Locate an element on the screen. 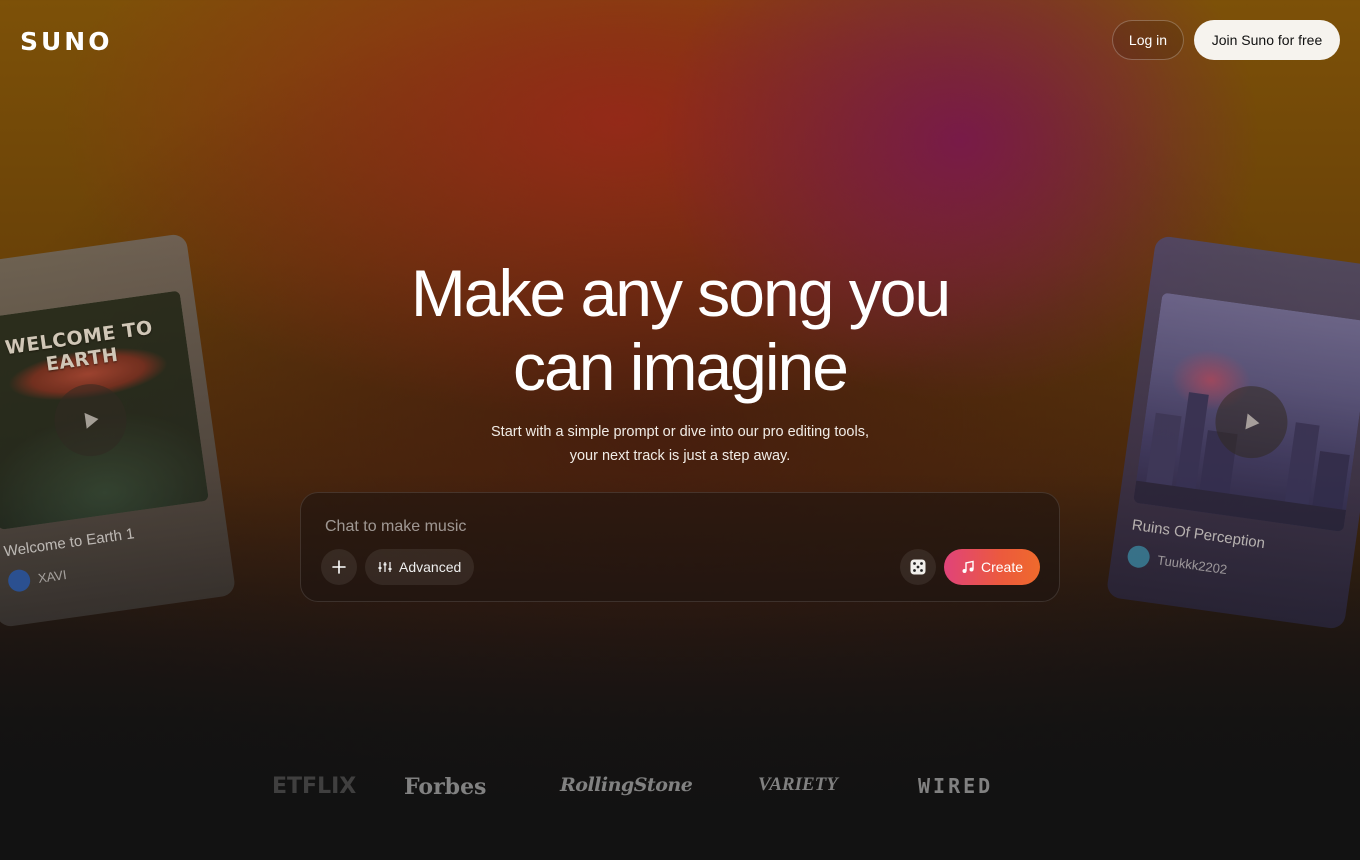 This screenshot has width=1360, height=860. artist-row: Tuukkk2202 is located at coordinates (1177, 562).